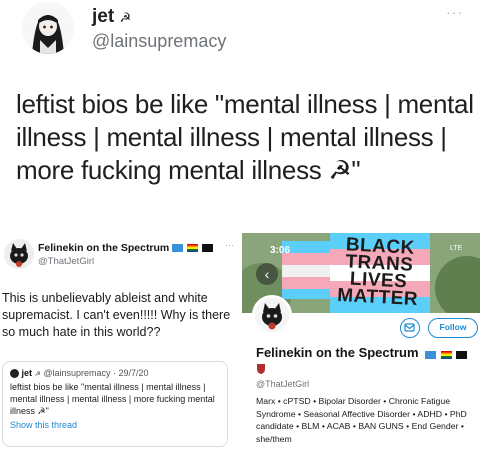  What do you see at coordinates (456, 248) in the screenshot?
I see `status-network: LTE` at bounding box center [456, 248].